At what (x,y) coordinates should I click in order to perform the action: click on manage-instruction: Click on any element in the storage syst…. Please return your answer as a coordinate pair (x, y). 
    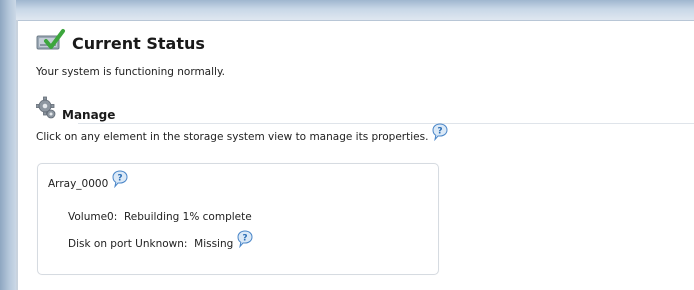
    Looking at the image, I should click on (242, 133).